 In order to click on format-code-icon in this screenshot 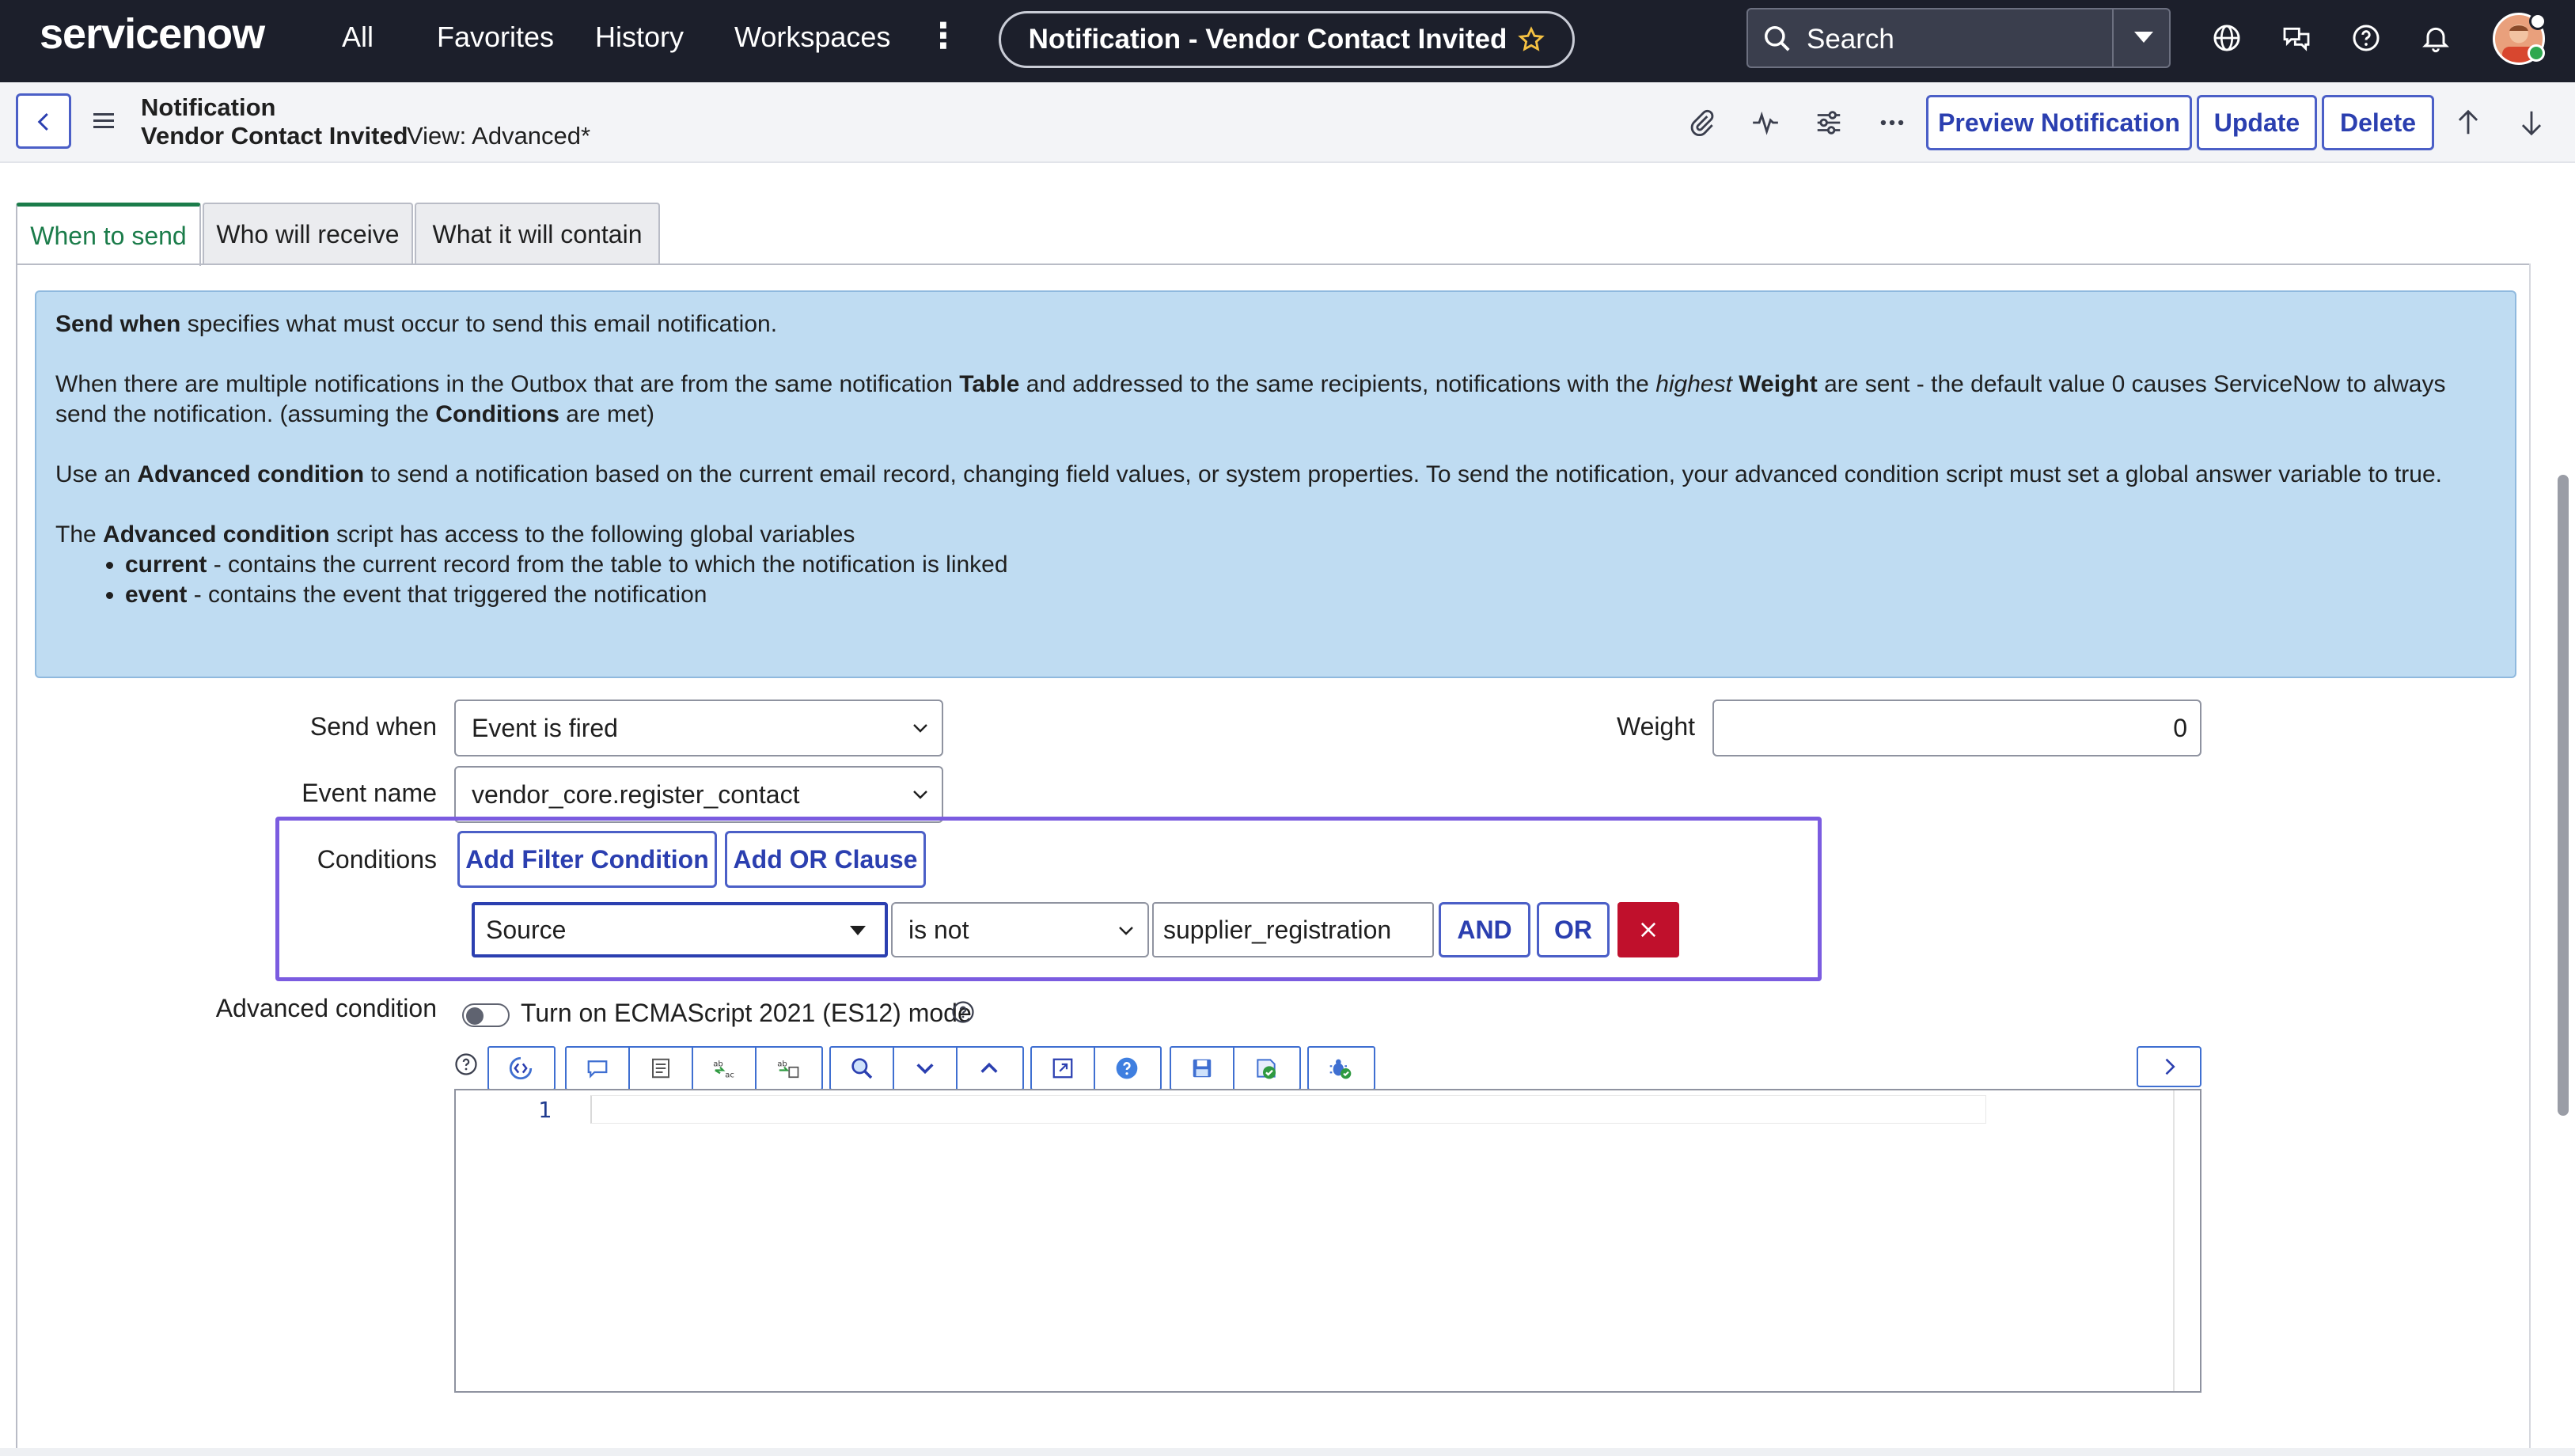, I will do `click(661, 1068)`.